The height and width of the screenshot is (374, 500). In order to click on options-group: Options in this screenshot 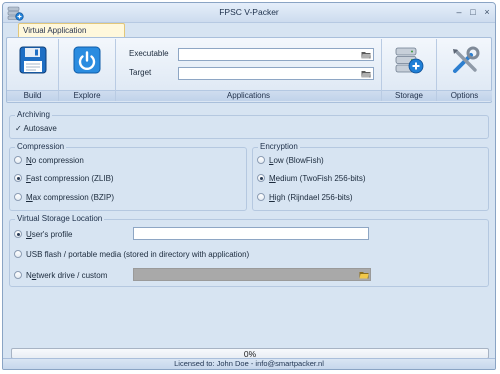, I will do `click(464, 70)`.